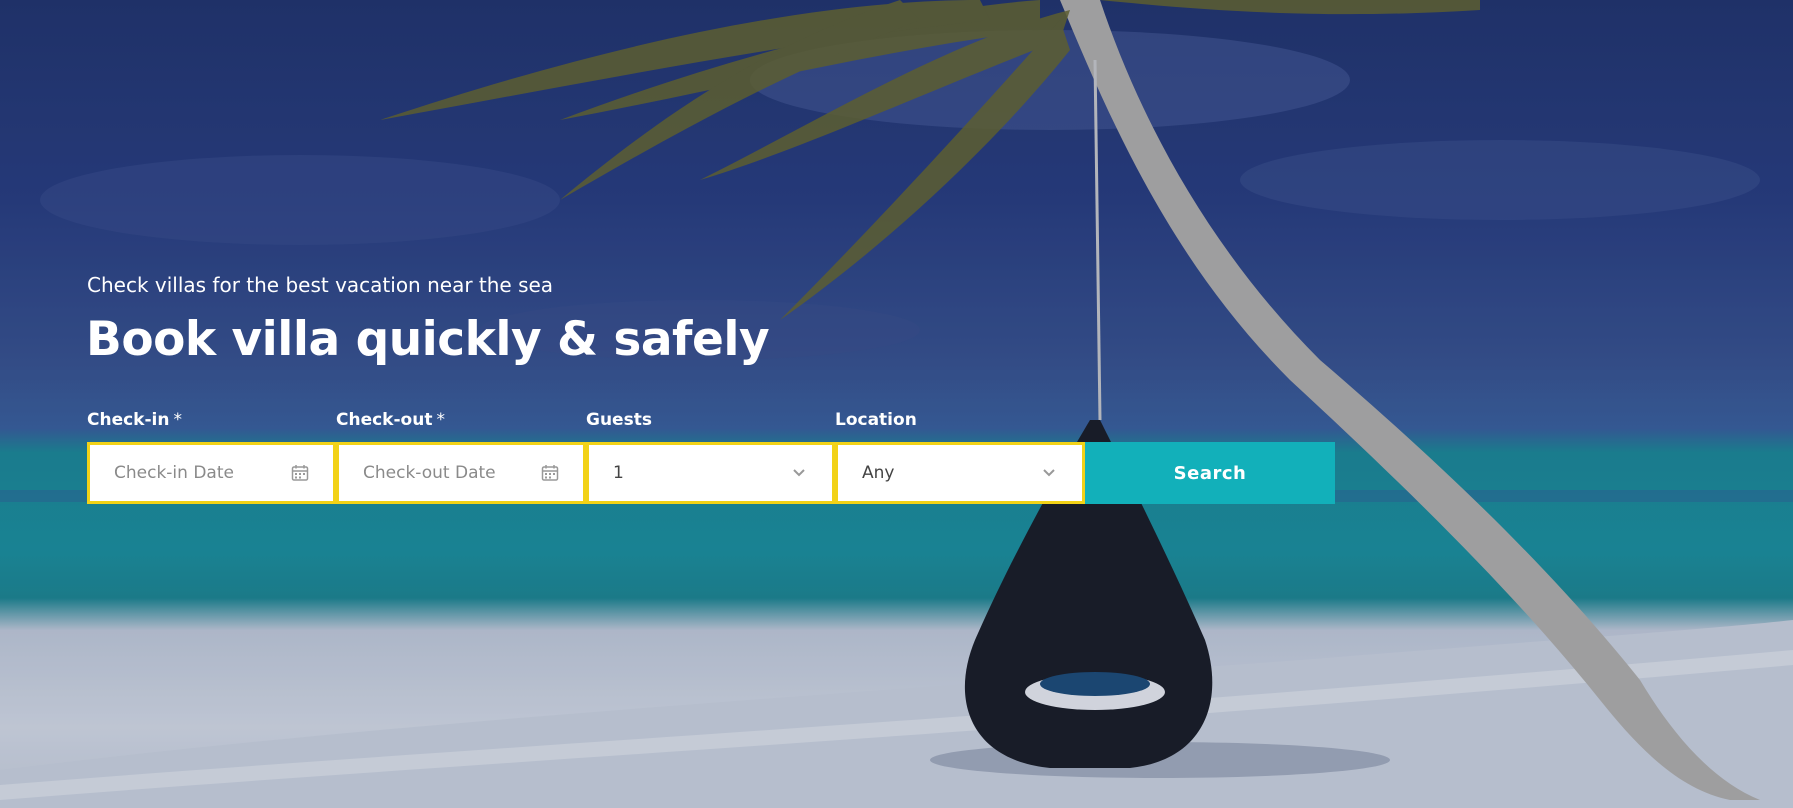 Image resolution: width=1793 pixels, height=808 pixels. Describe the element at coordinates (878, 473) in the screenshot. I see `location-selected-value: Any` at that location.